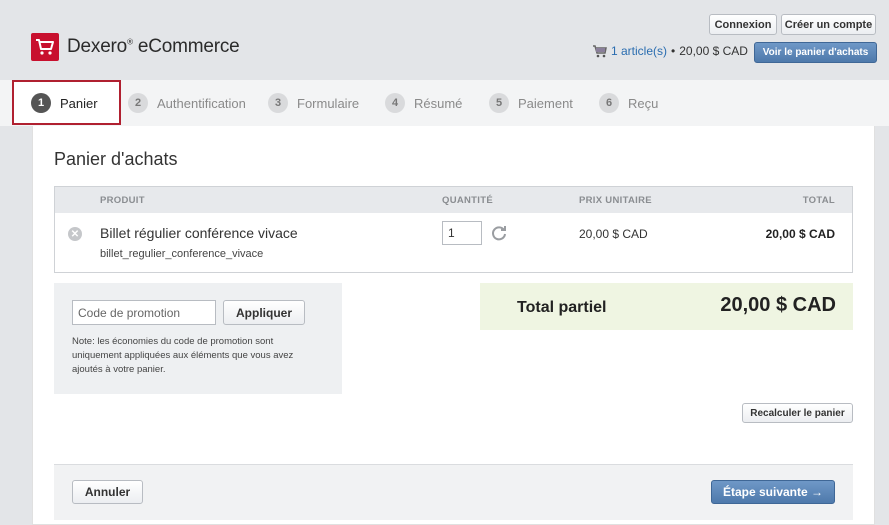 This screenshot has width=889, height=525. Describe the element at coordinates (201, 103) in the screenshot. I see `step-label: Authentification` at that location.